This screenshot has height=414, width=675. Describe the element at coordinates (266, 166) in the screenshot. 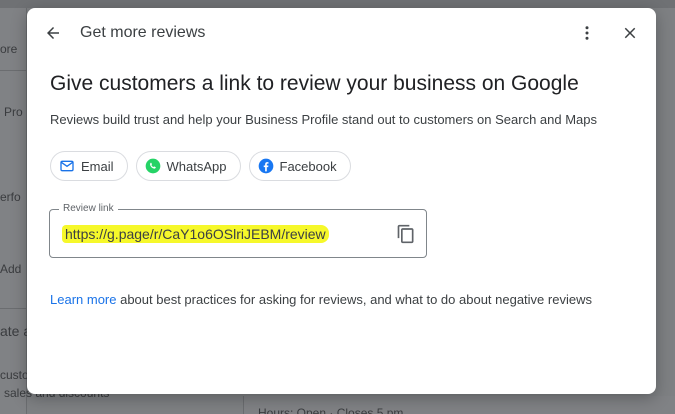

I see `facebook-icon` at that location.